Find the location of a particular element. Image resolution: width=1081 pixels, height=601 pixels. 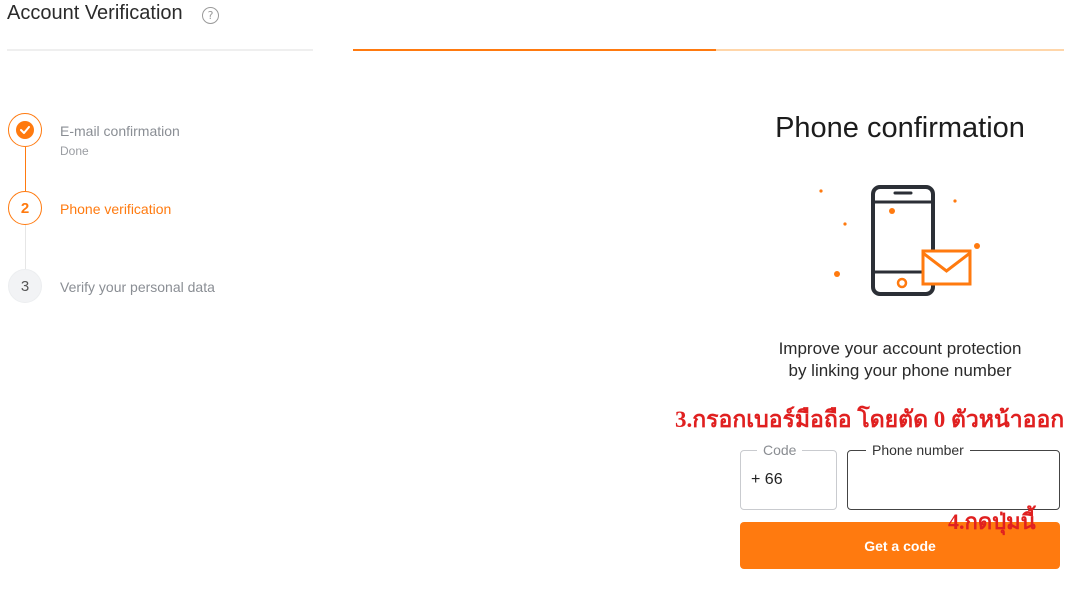

code-label: Code is located at coordinates (780, 450).